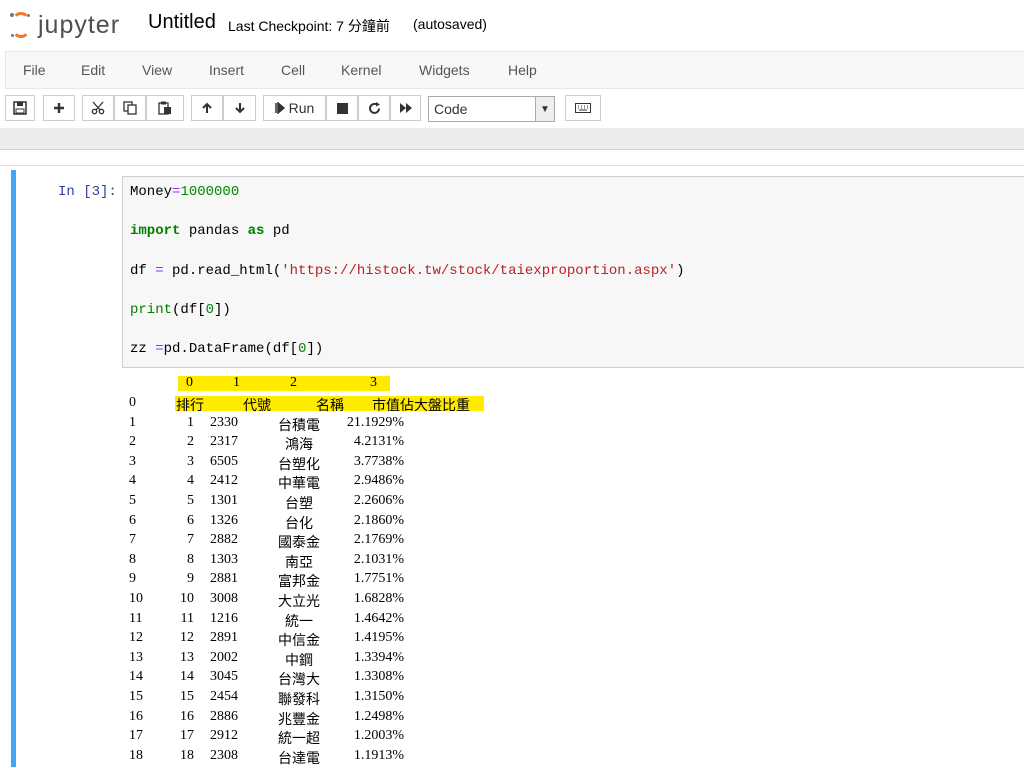 The width and height of the screenshot is (1024, 768). I want to click on table-cell: 10, so click(187, 598).